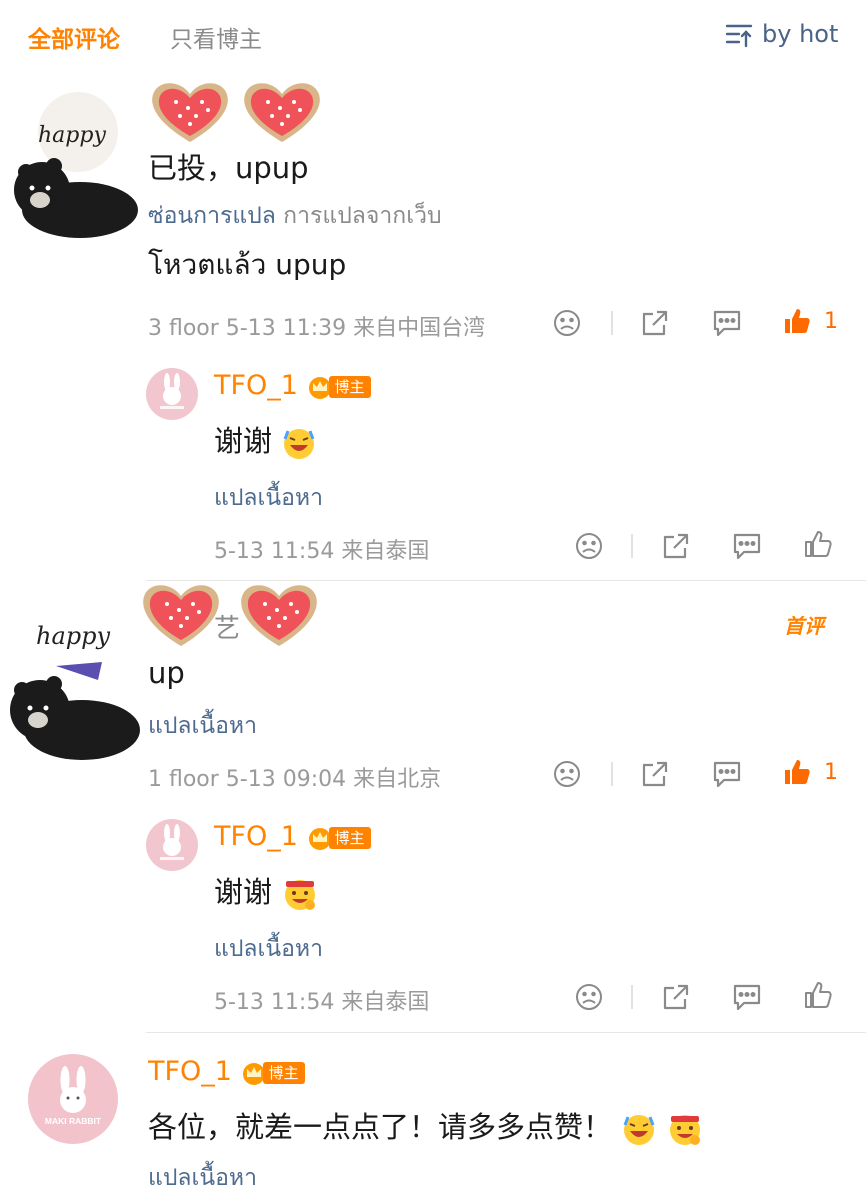 The width and height of the screenshot is (866, 1200). What do you see at coordinates (212, 216) in the screenshot?
I see `hide-translation-link: ซ่อนการแปล` at bounding box center [212, 216].